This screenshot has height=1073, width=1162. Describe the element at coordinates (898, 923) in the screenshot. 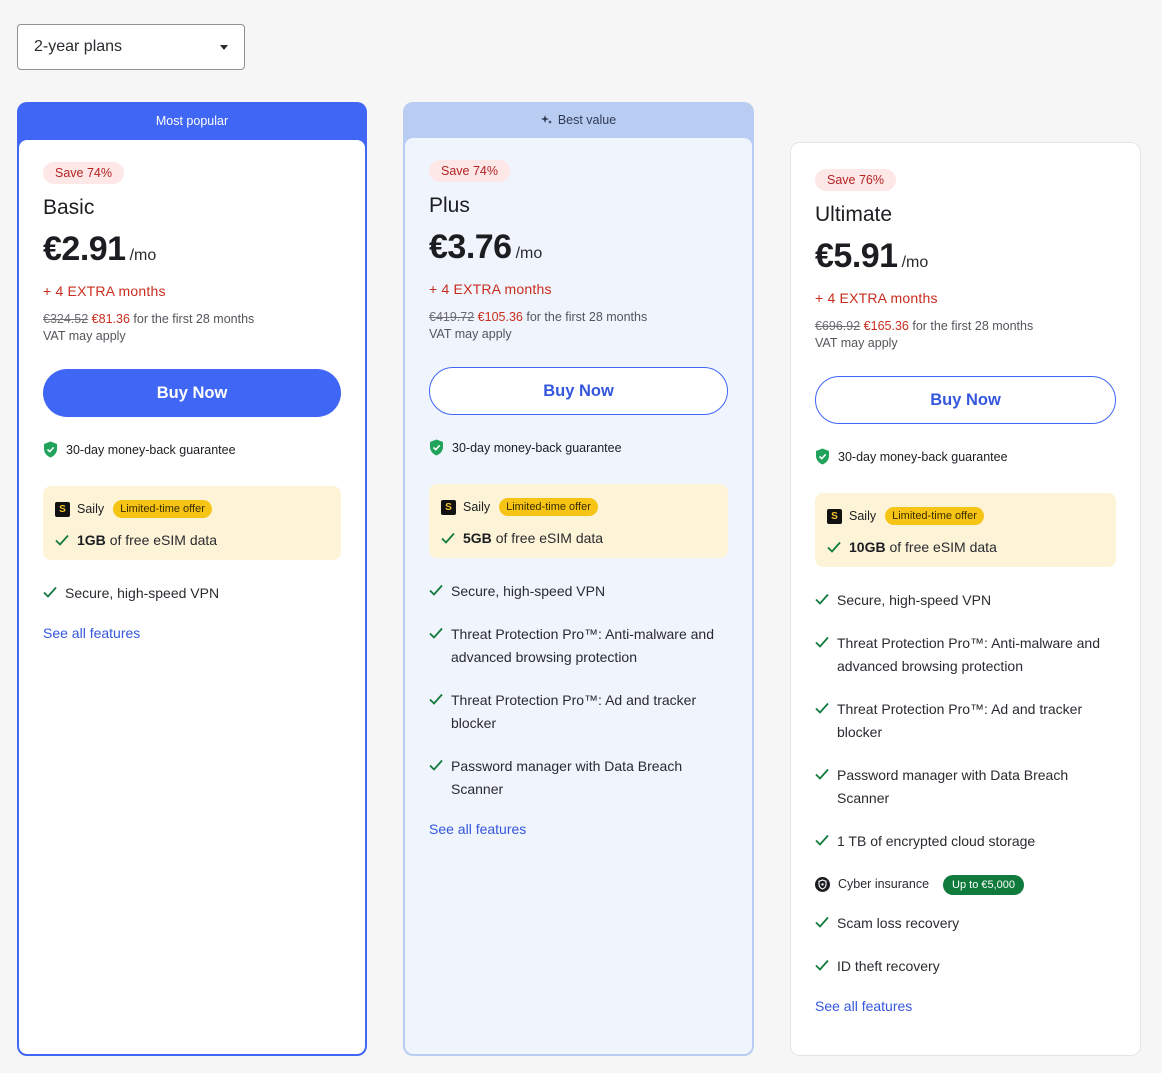

I see `feature-label: Scam loss recovery` at that location.